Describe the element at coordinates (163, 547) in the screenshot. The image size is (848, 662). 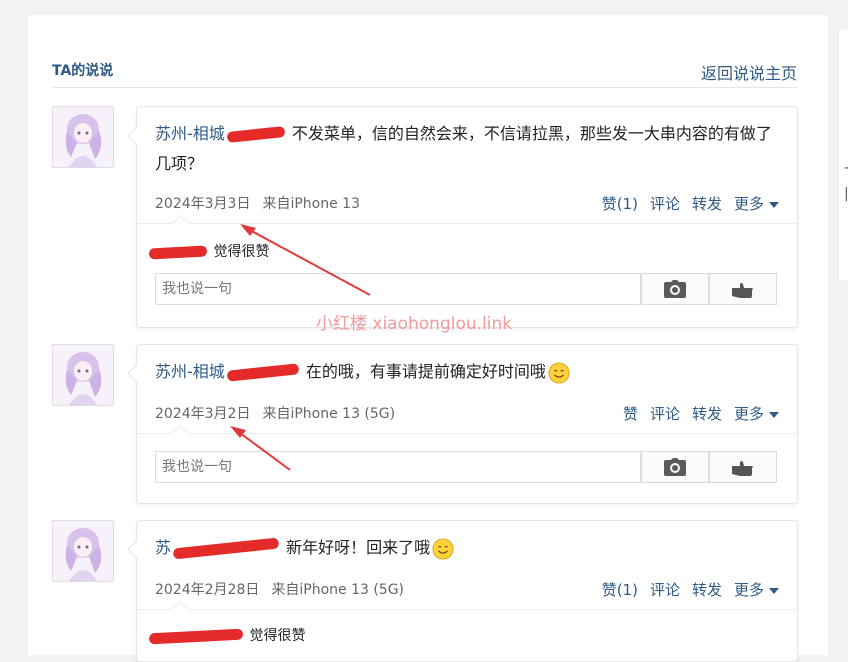
I see `post-author: 苏` at that location.